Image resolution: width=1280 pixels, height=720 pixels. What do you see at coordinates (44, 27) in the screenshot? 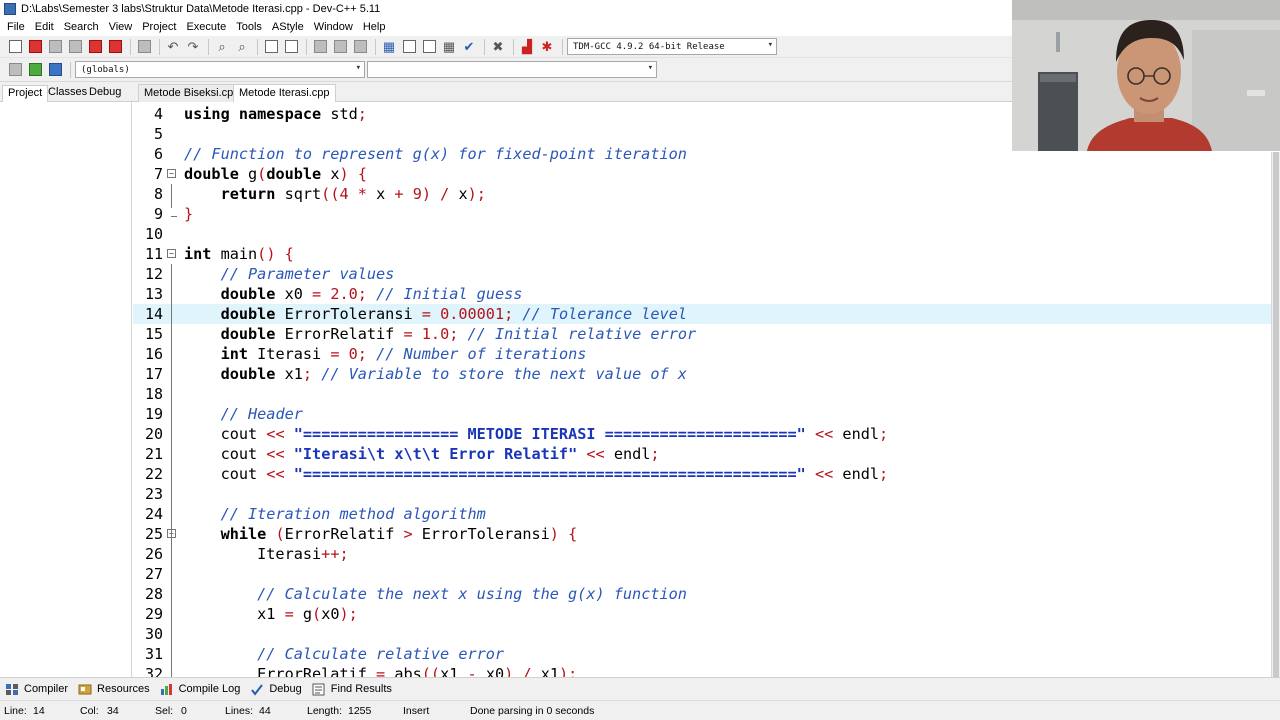
I see `menu-edit: Edit` at bounding box center [44, 27].